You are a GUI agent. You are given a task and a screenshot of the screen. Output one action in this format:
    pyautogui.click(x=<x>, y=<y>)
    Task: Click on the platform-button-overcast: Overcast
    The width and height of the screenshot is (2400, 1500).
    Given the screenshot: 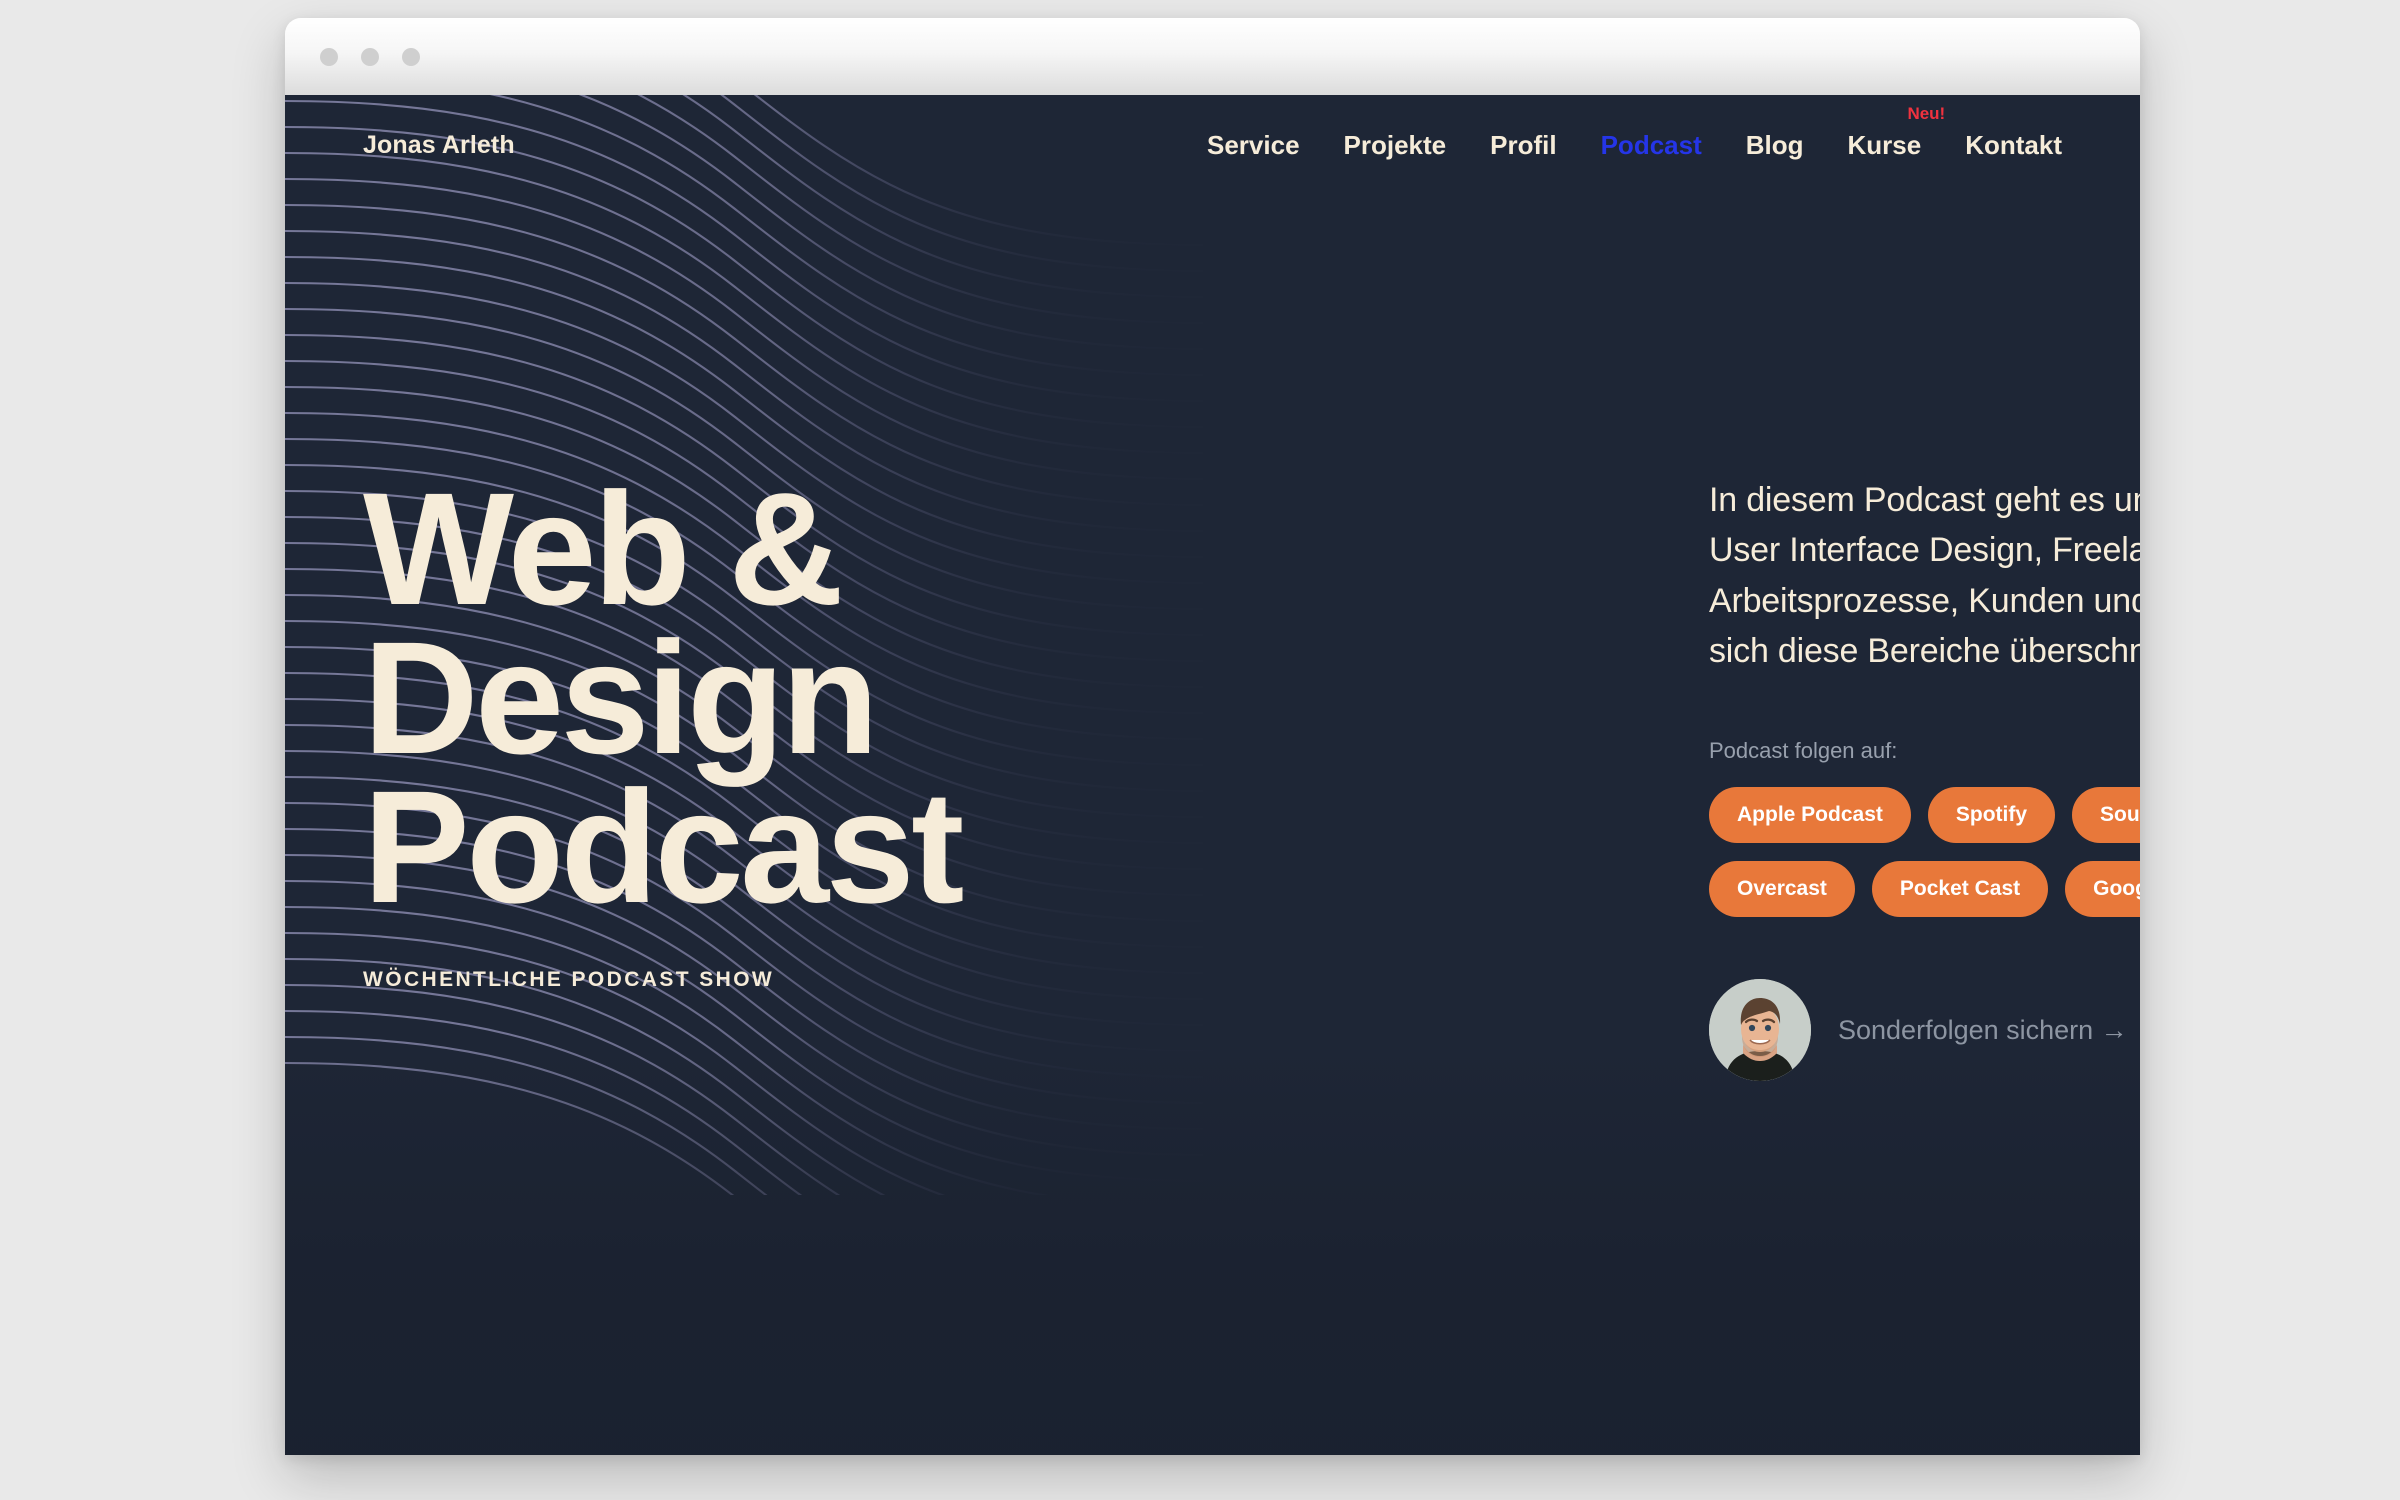 What is the action you would take?
    pyautogui.click(x=1782, y=889)
    